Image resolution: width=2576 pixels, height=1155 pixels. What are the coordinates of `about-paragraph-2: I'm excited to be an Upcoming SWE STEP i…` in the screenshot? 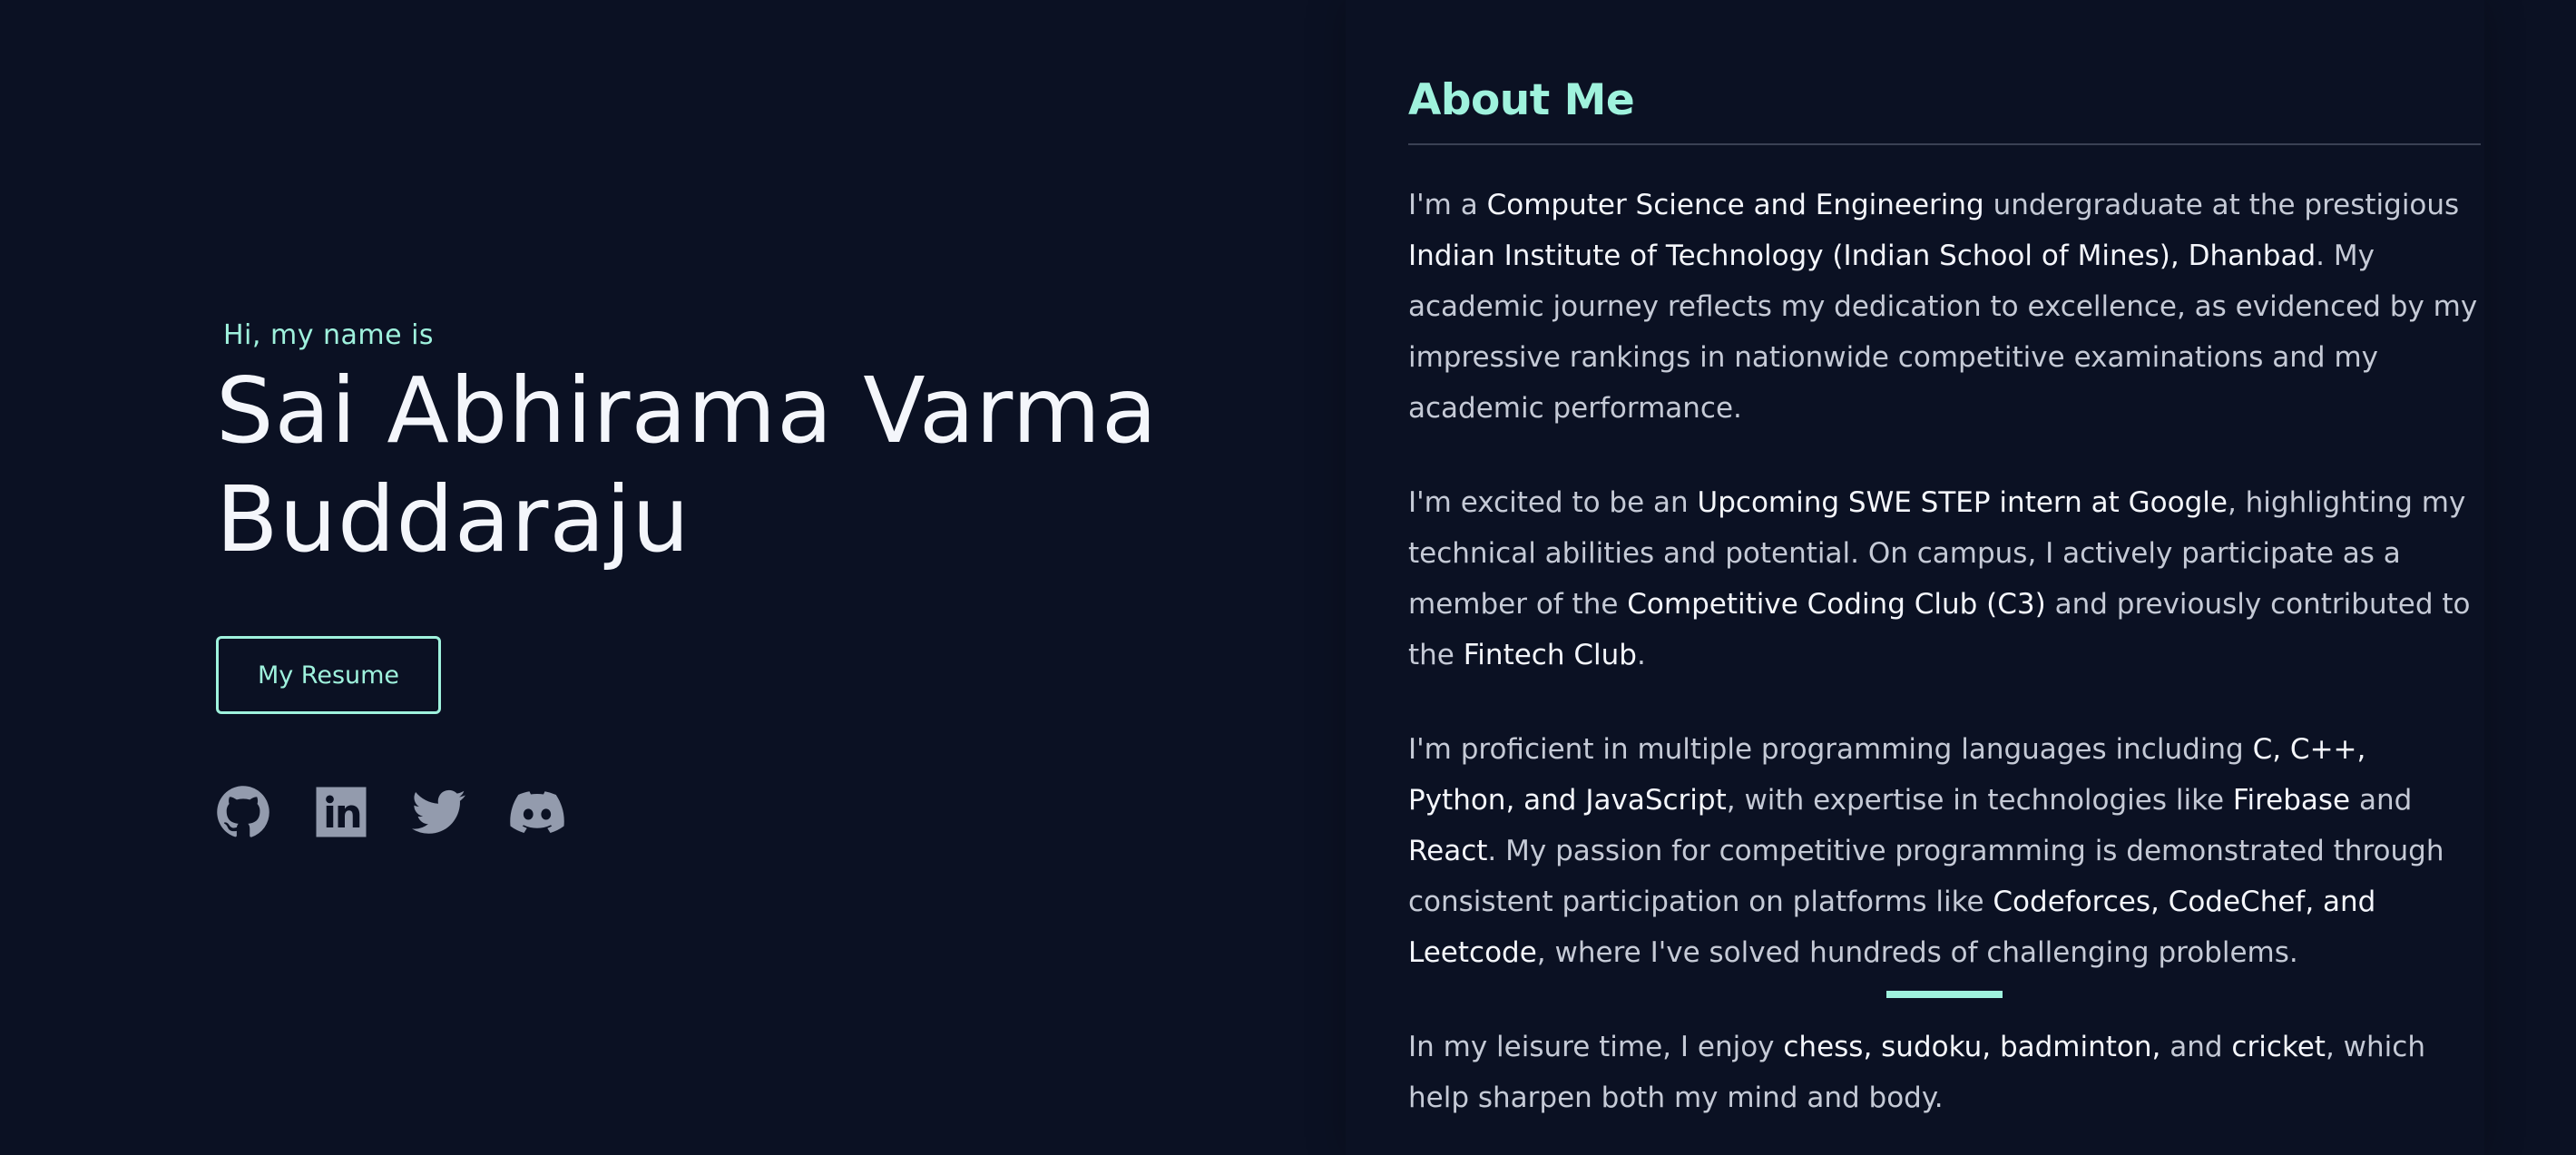 It's located at (1944, 578).